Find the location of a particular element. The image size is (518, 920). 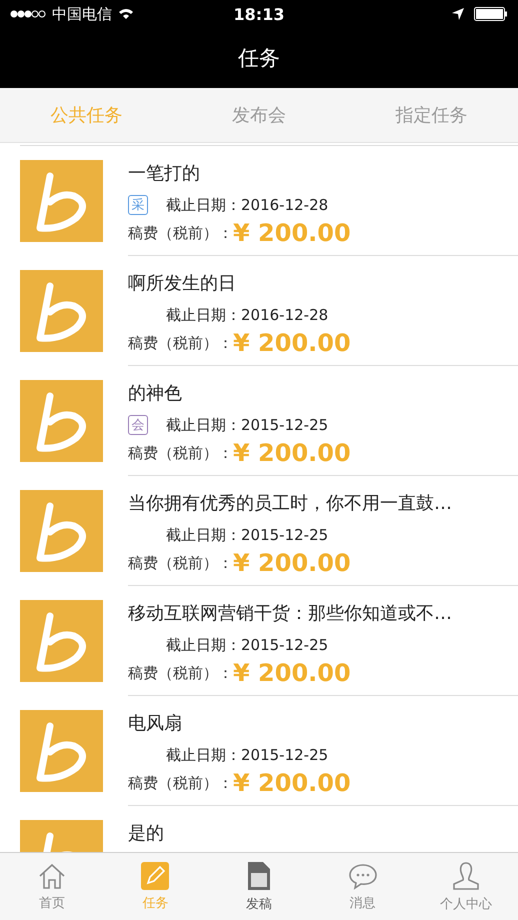

task-title: 是的 is located at coordinates (146, 834).